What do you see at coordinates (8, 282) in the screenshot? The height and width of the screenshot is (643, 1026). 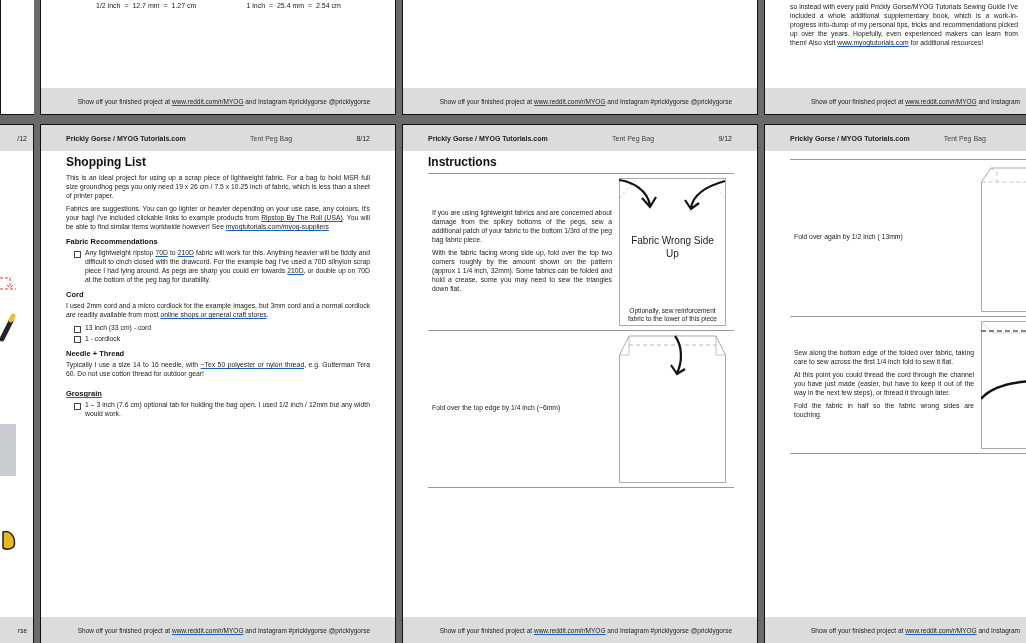 I see `dashed-arrow-drawing` at bounding box center [8, 282].